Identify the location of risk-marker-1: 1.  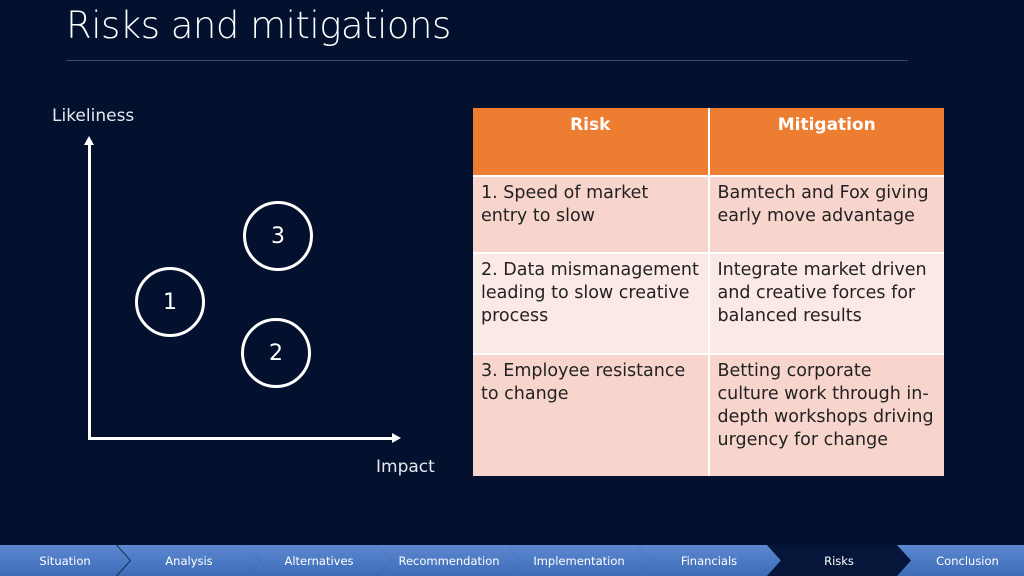
(170, 302).